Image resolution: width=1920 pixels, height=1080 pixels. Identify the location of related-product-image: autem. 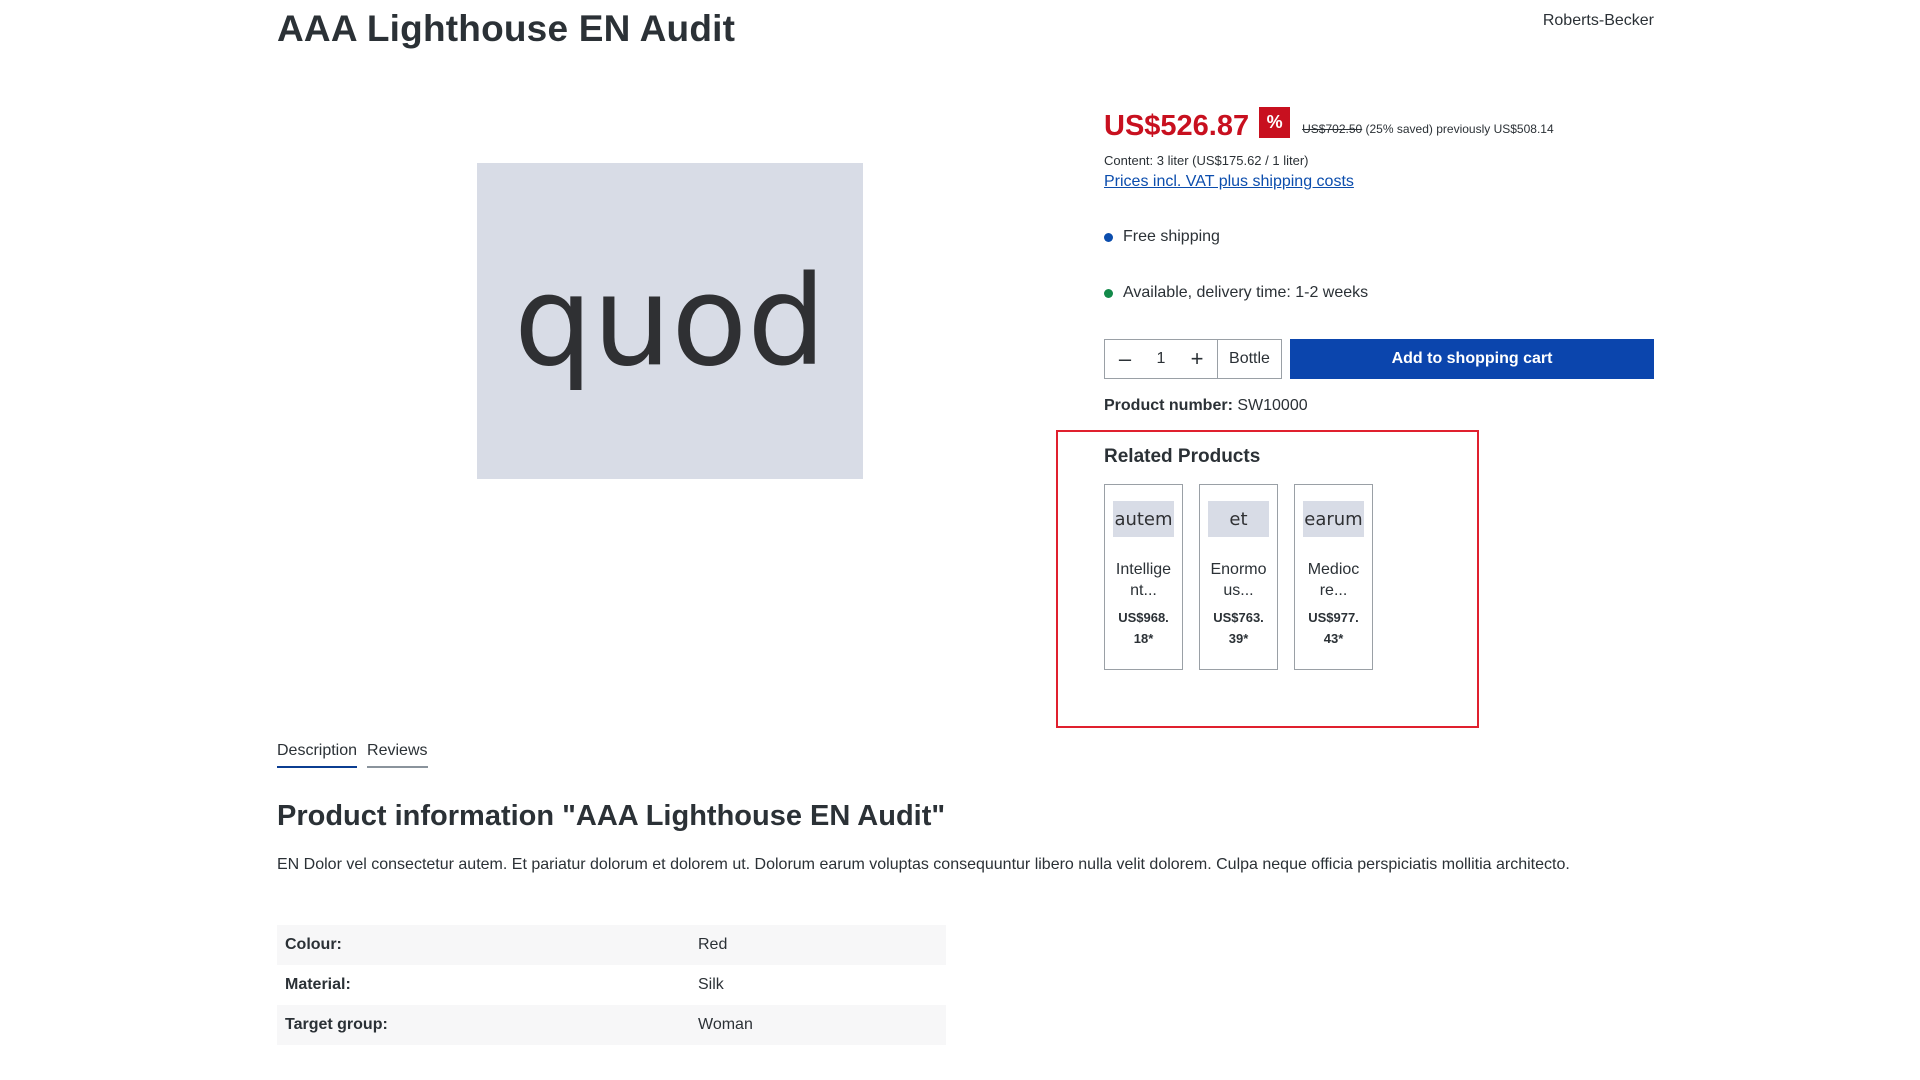
(1143, 519).